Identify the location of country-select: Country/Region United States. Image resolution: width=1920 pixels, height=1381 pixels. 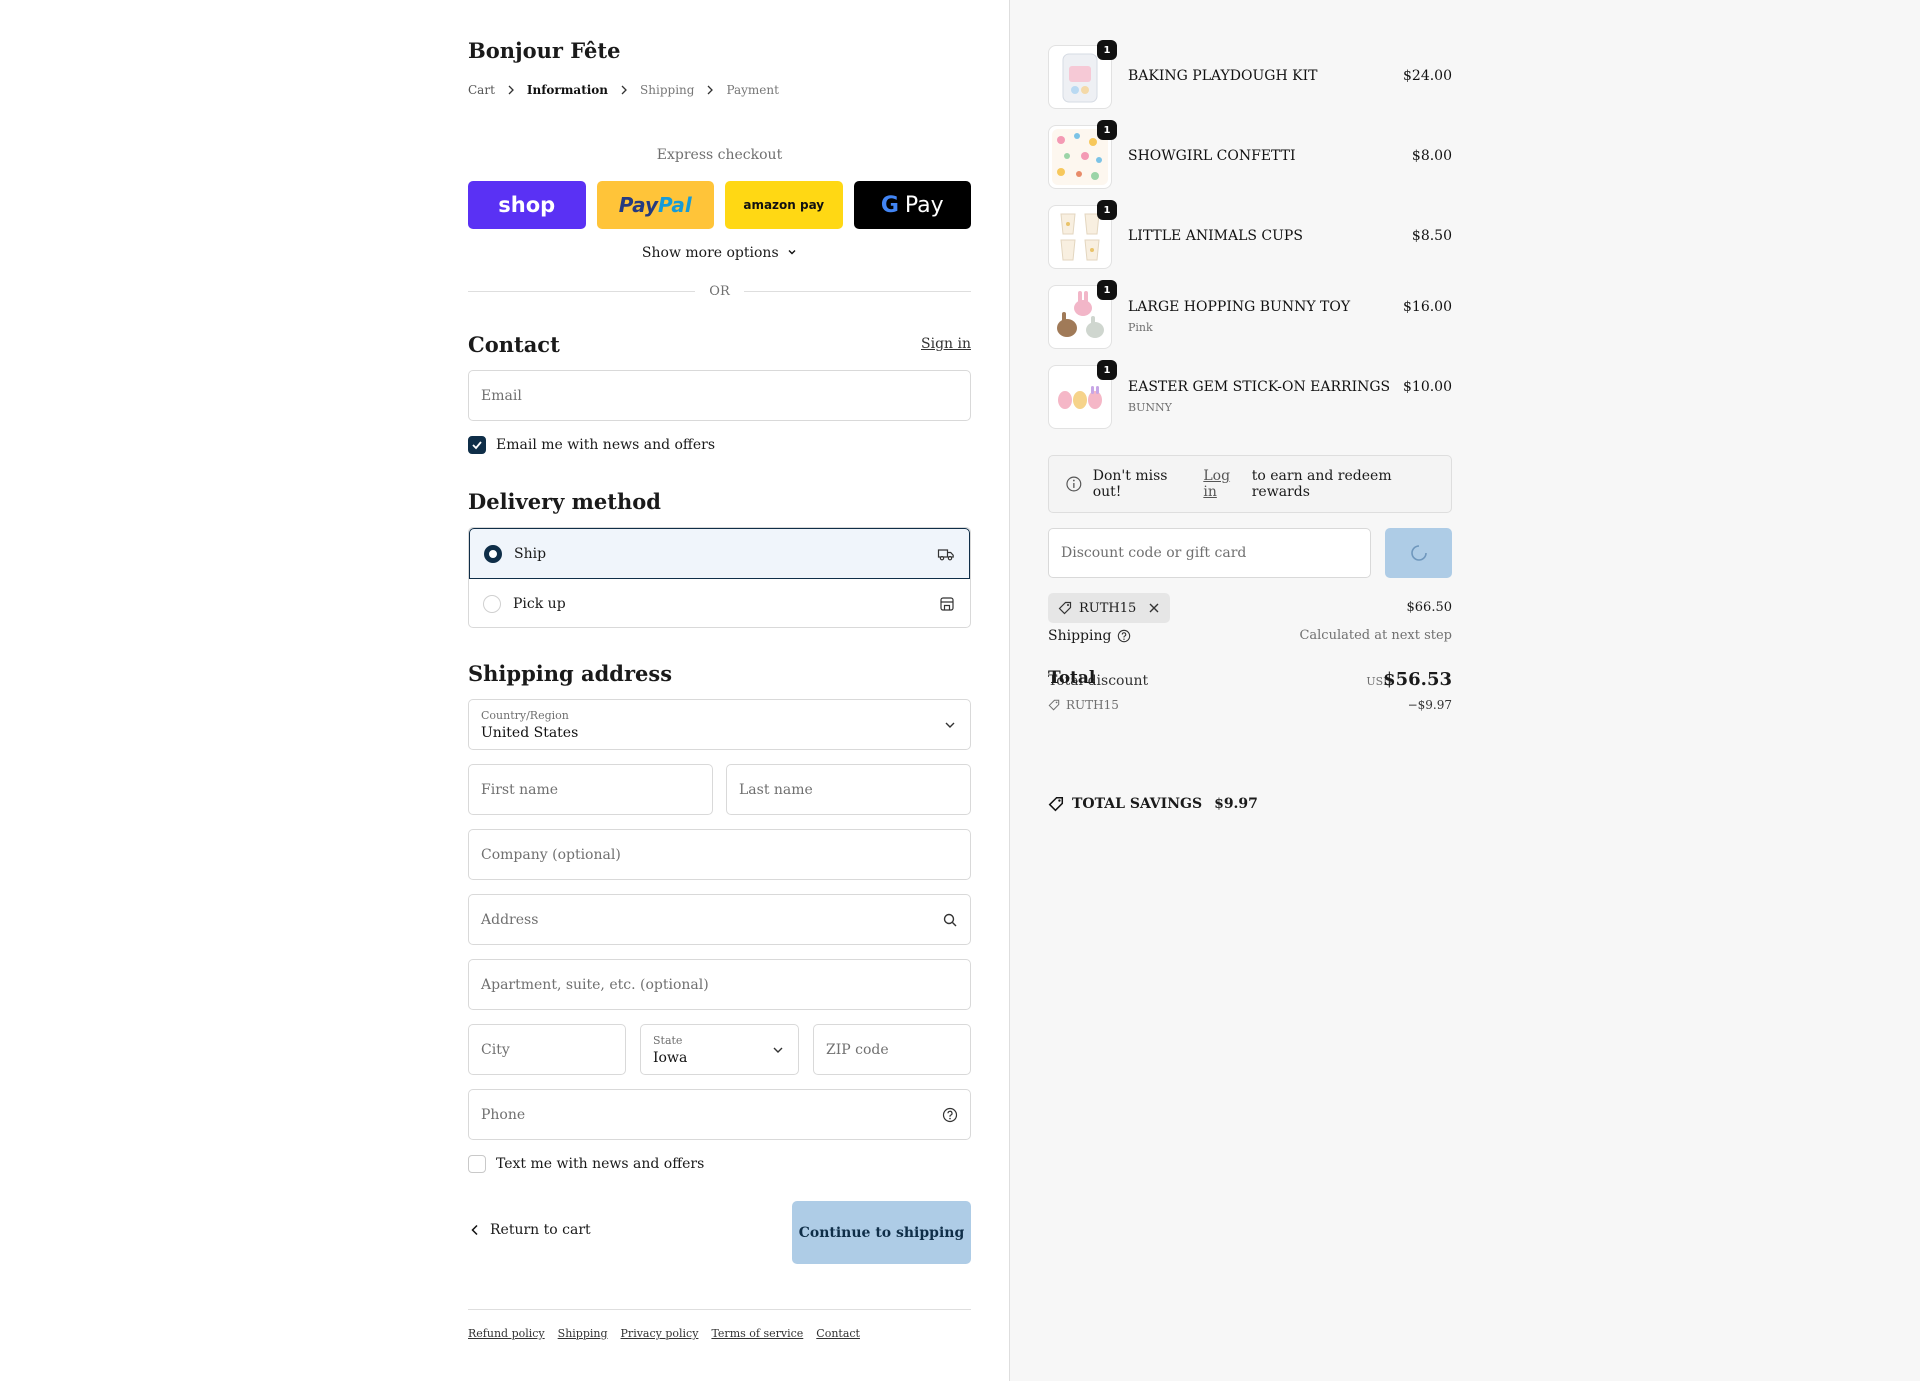
(719, 724).